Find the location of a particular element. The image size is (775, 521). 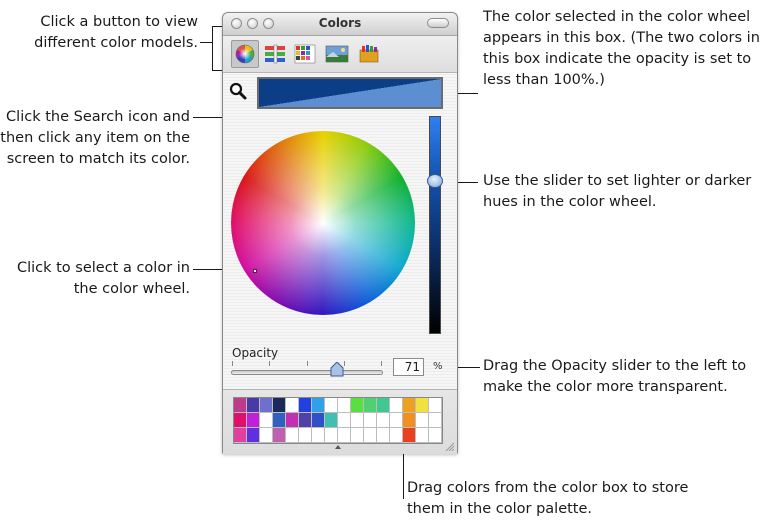

palette-grid-icon is located at coordinates (305, 54).